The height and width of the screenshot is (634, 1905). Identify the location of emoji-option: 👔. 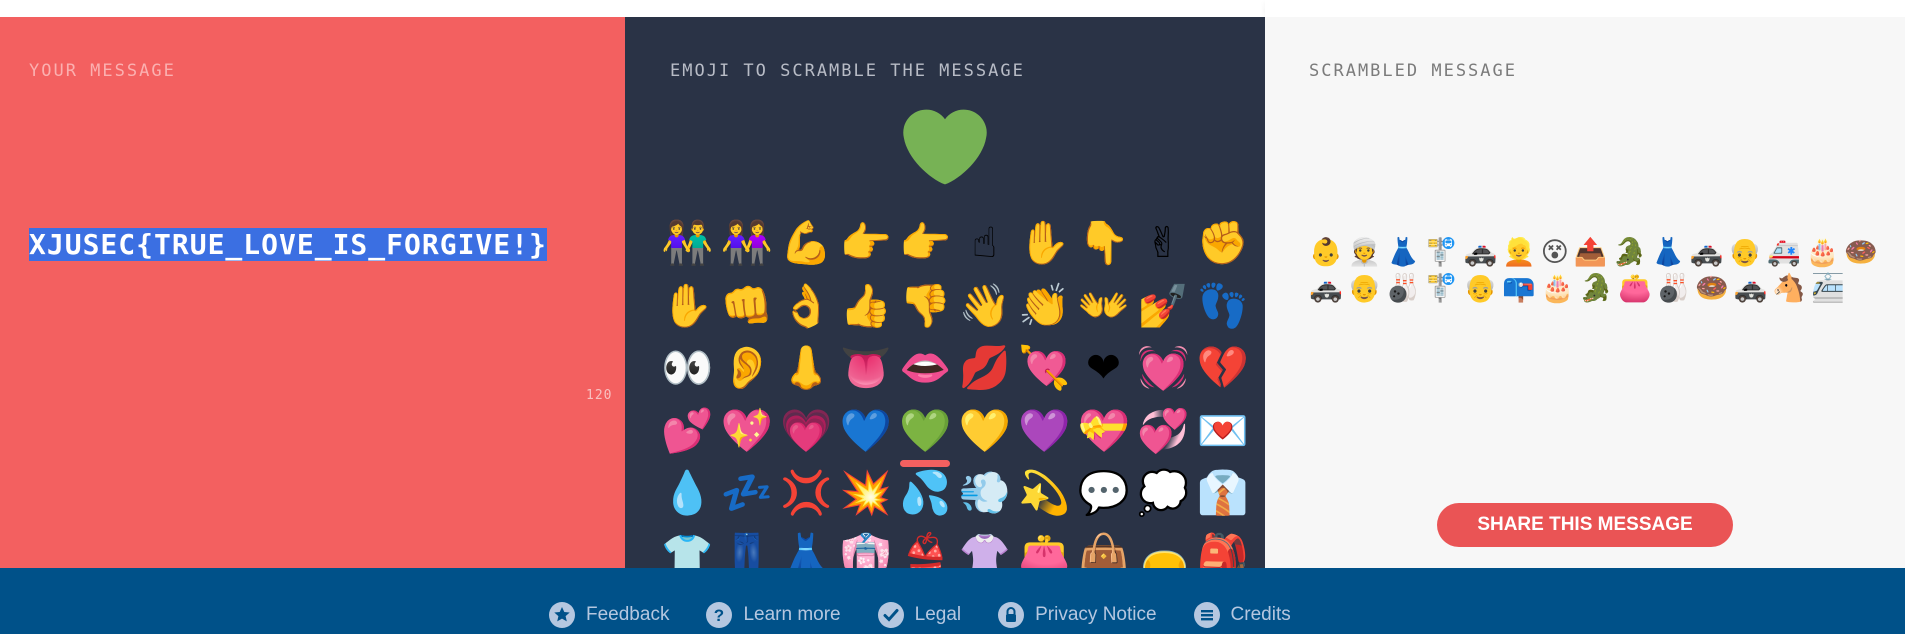
(1223, 493).